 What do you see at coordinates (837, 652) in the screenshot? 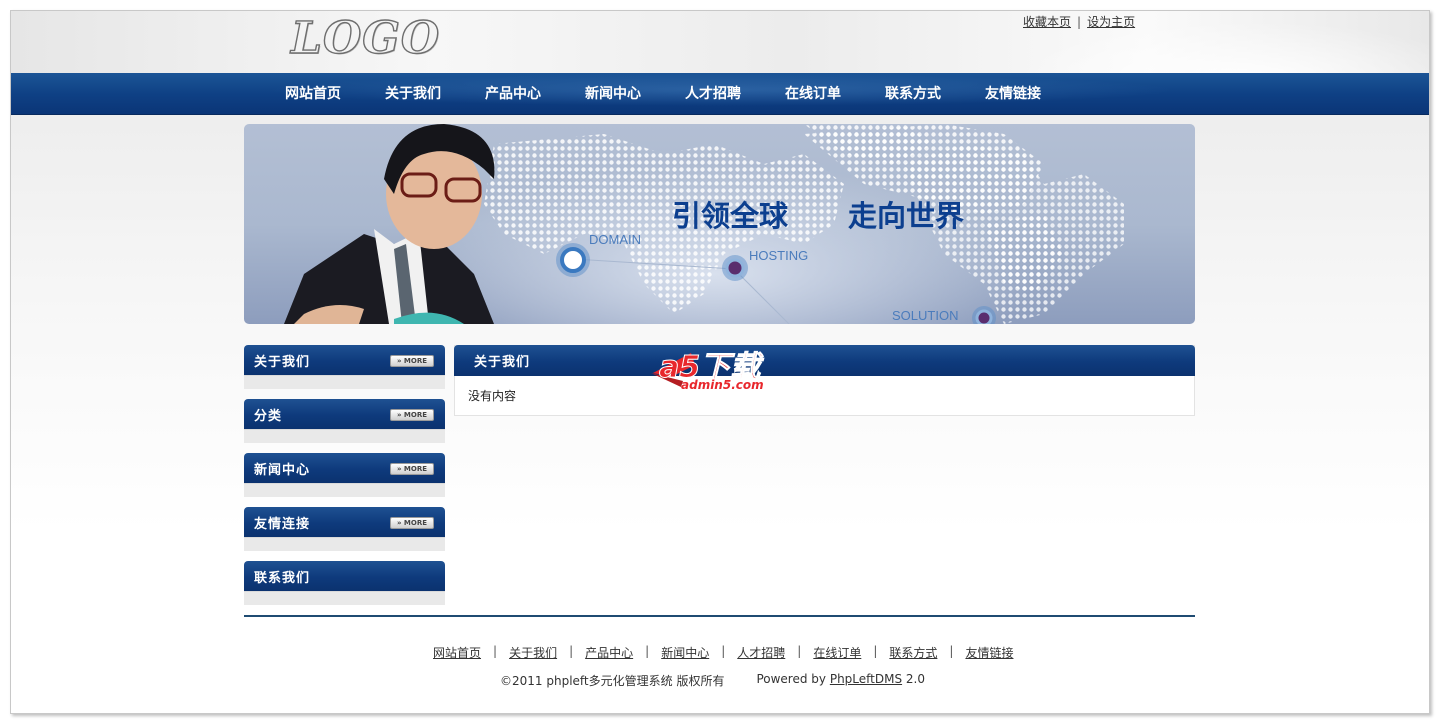
I see `footer-link-order: 在线订单` at bounding box center [837, 652].